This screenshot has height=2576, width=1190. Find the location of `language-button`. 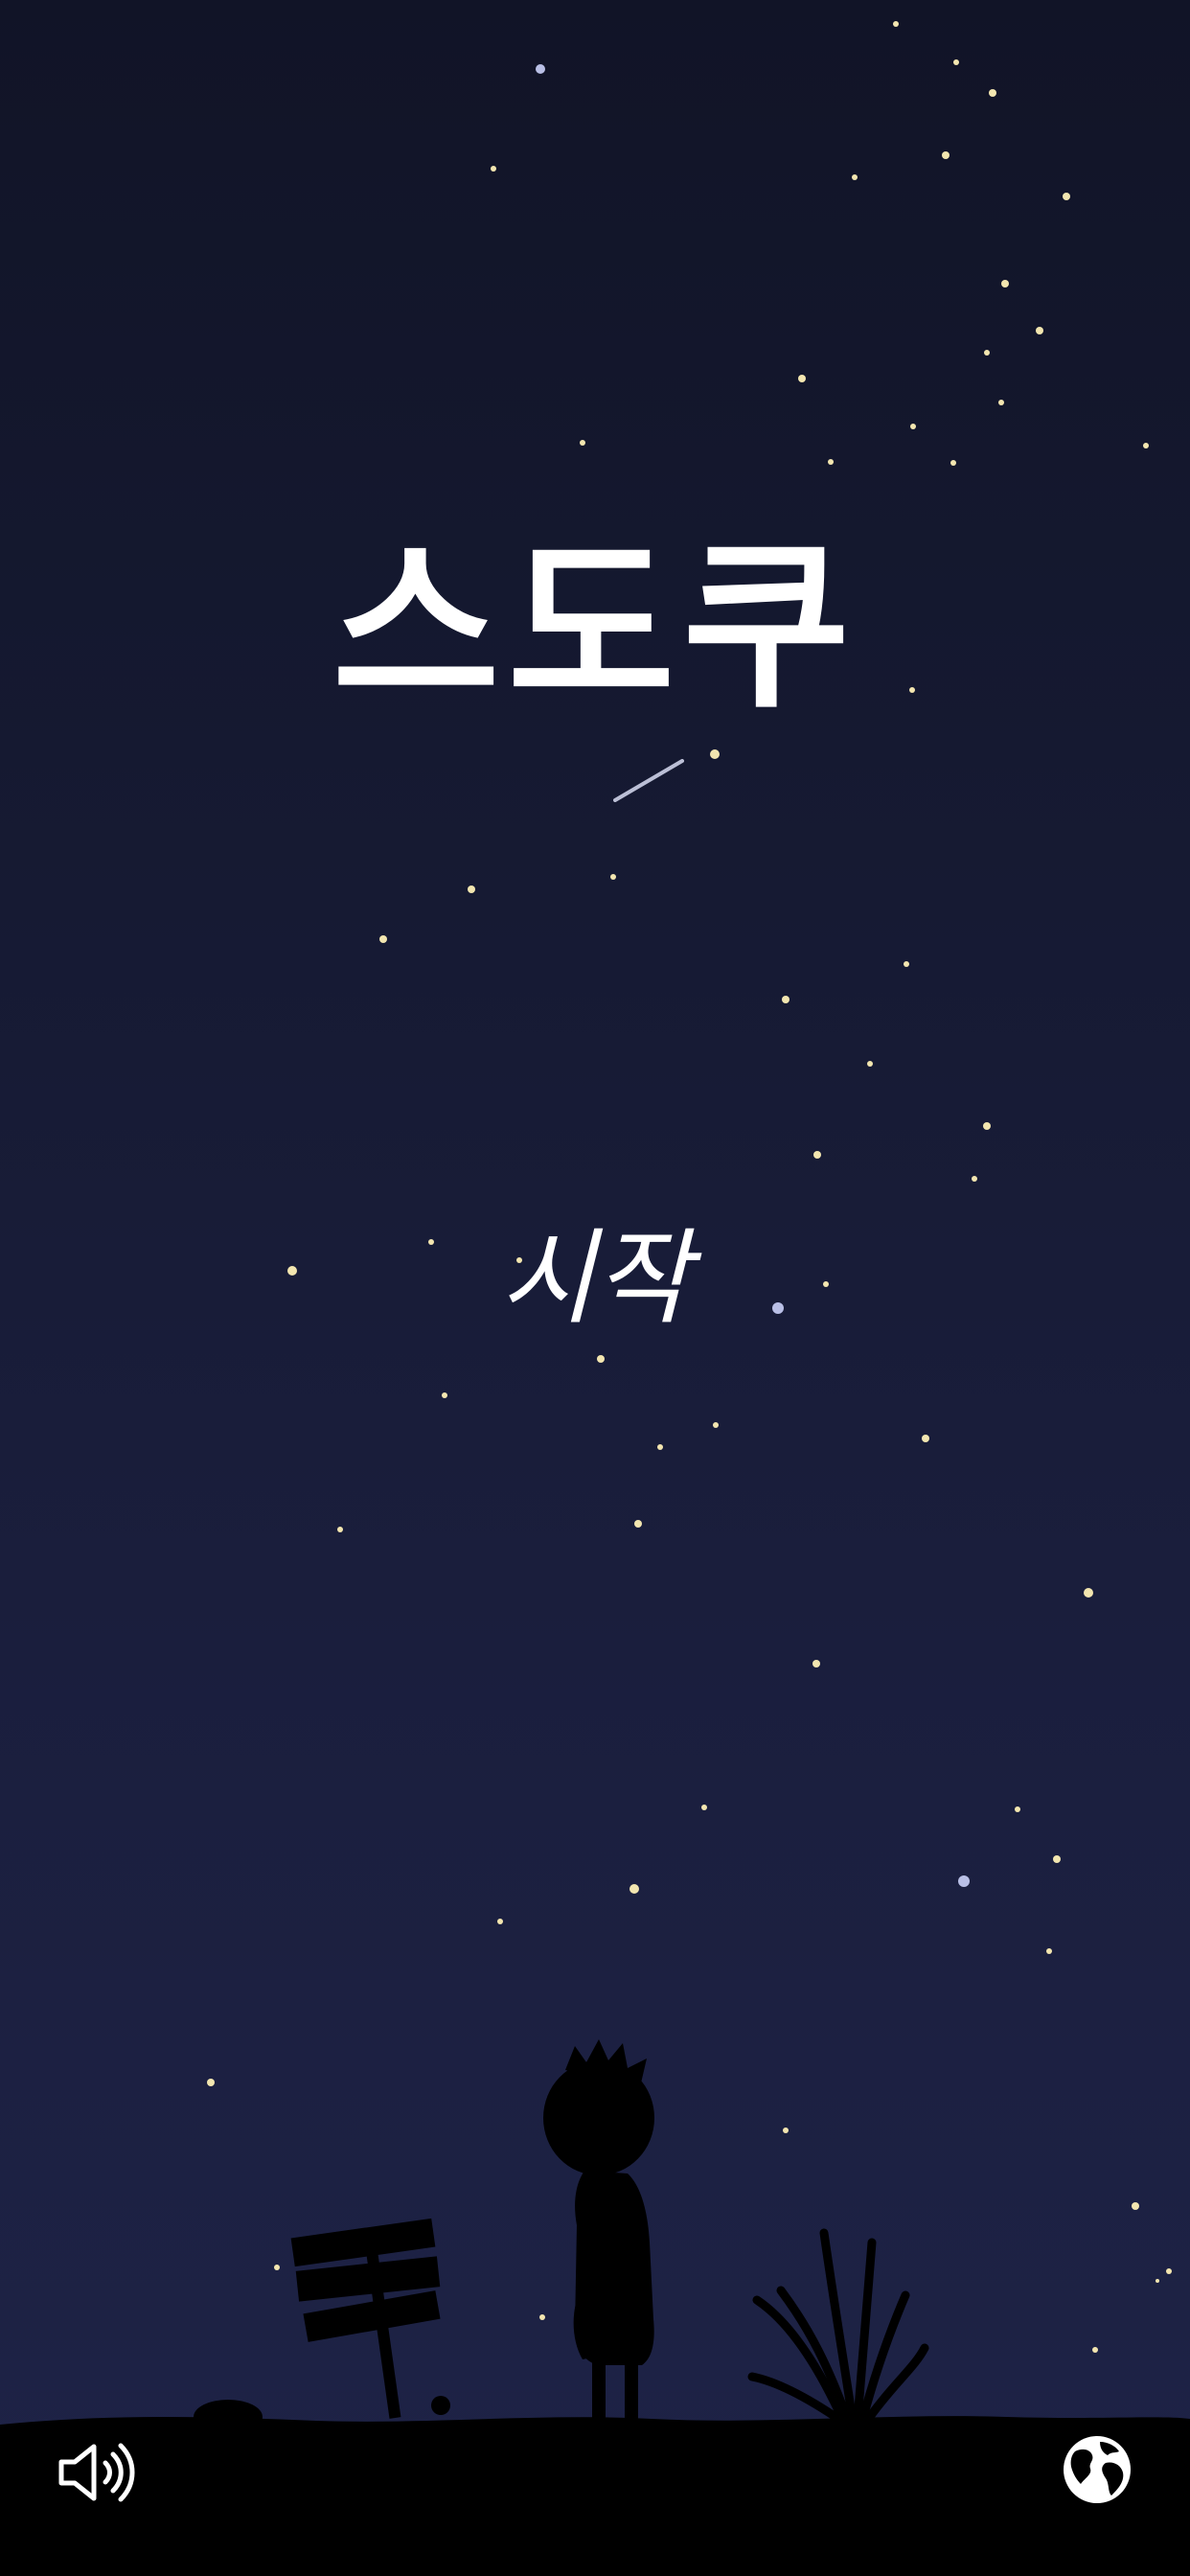

language-button is located at coordinates (1098, 2469).